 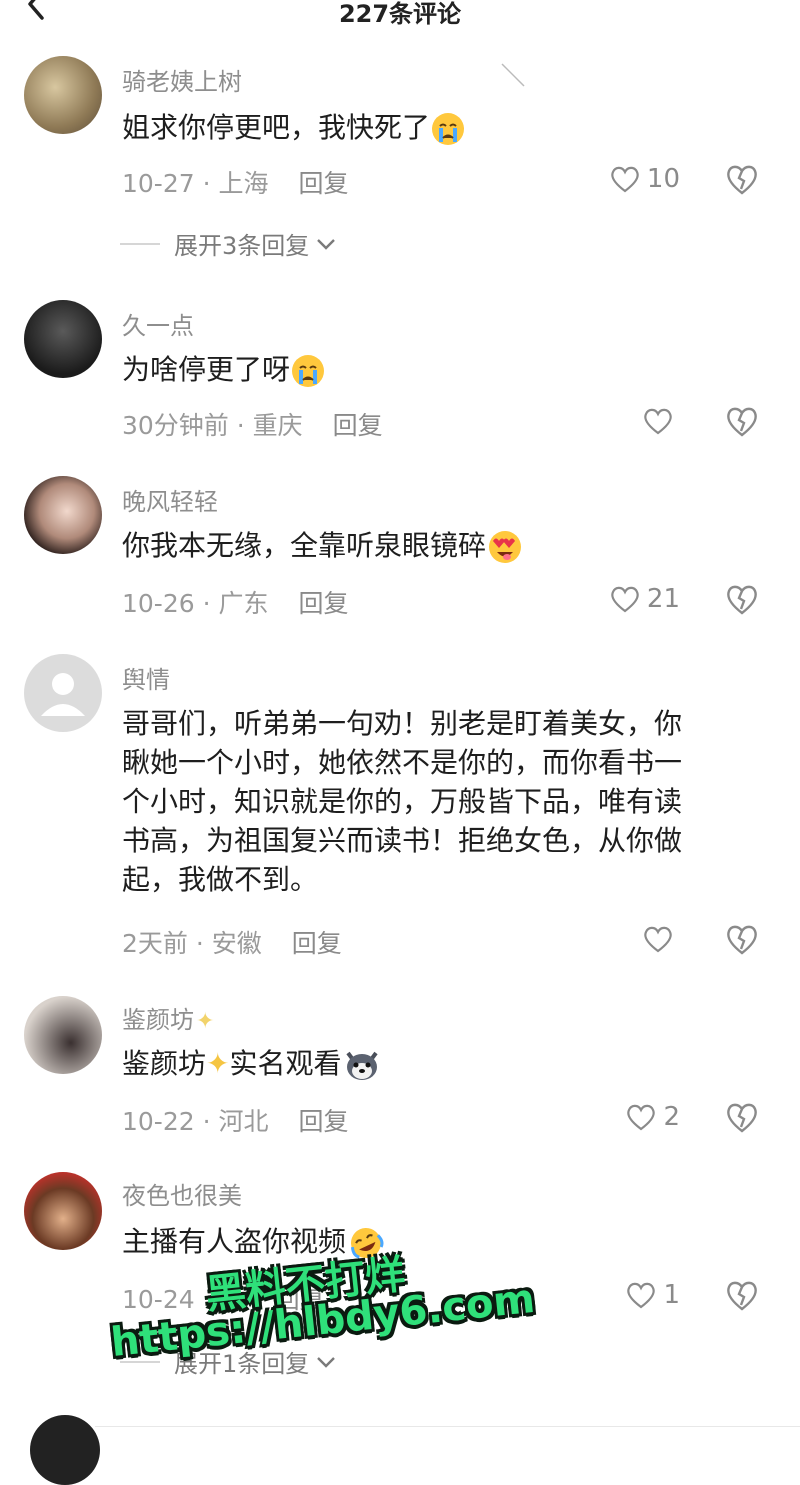 I want to click on comment-text: 姐求你停更吧，我快死了, so click(x=442, y=127).